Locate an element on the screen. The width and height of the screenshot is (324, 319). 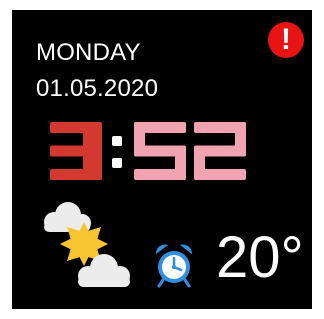
digital-clock is located at coordinates (167, 151).